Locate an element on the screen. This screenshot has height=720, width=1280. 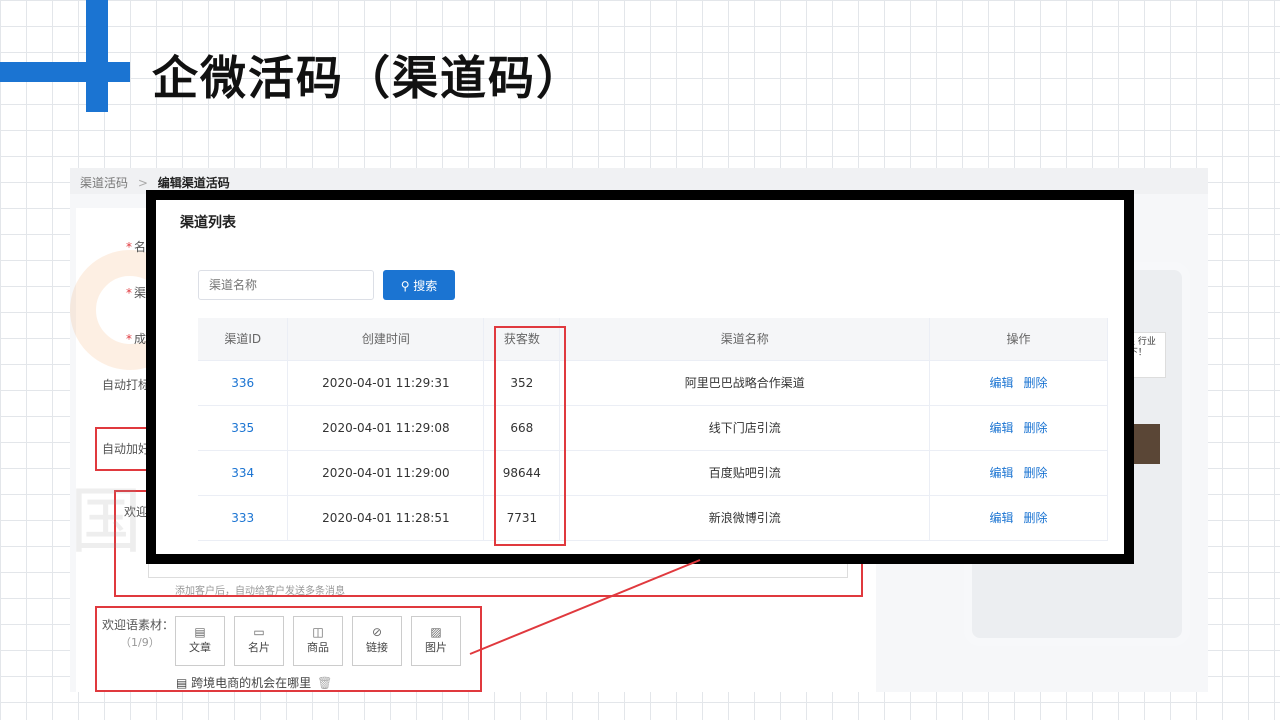
slide-title: 企微活码（渠道码） is located at coordinates (368, 78).